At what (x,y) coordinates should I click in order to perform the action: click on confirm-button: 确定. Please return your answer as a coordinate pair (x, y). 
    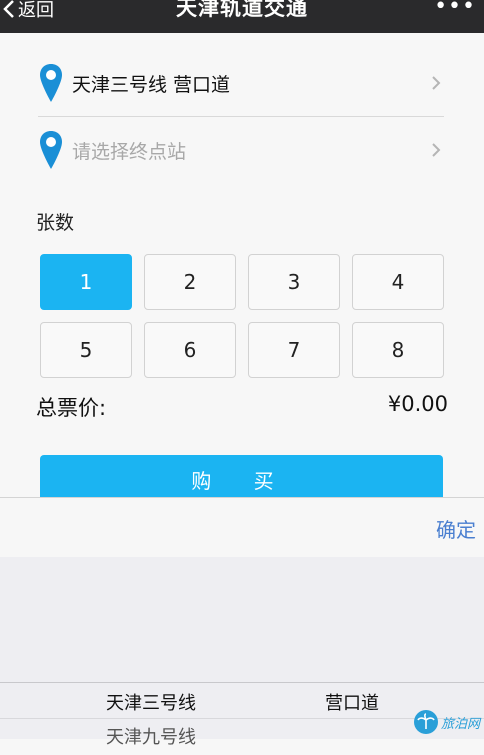
    Looking at the image, I should click on (456, 528).